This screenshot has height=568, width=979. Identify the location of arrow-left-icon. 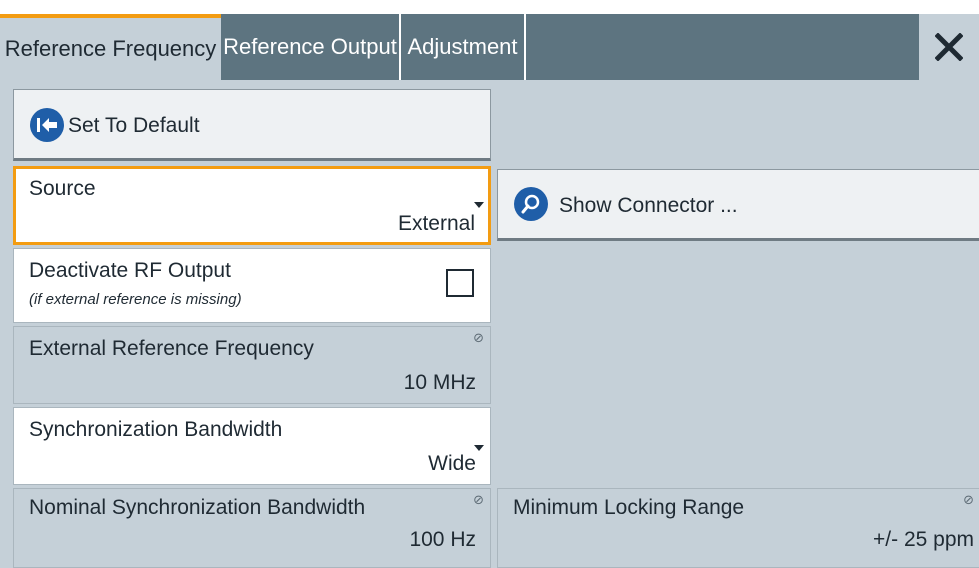
(47, 125).